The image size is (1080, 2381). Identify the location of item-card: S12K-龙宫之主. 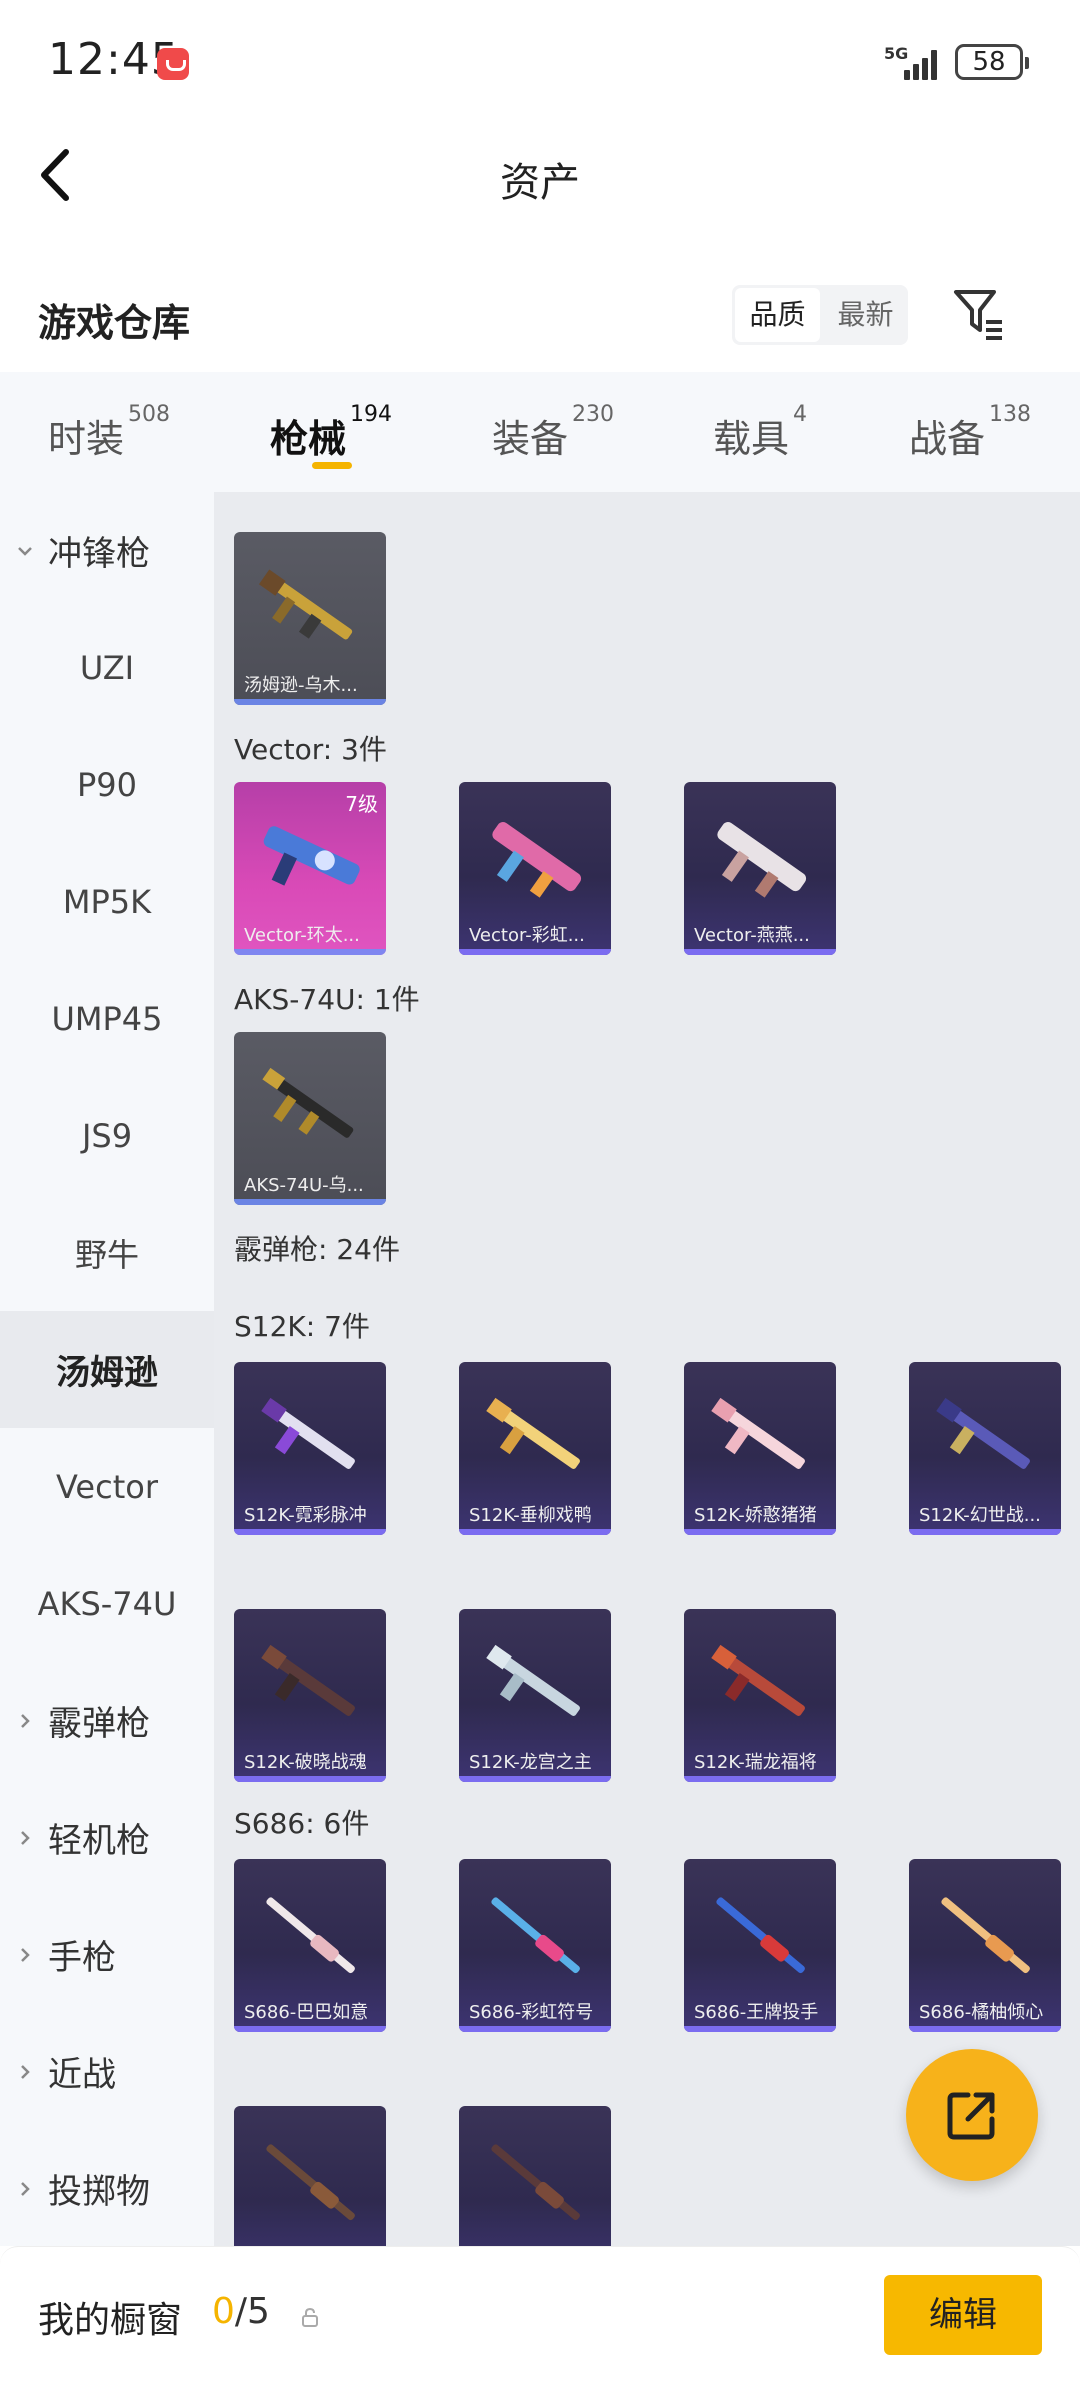
(535, 1695).